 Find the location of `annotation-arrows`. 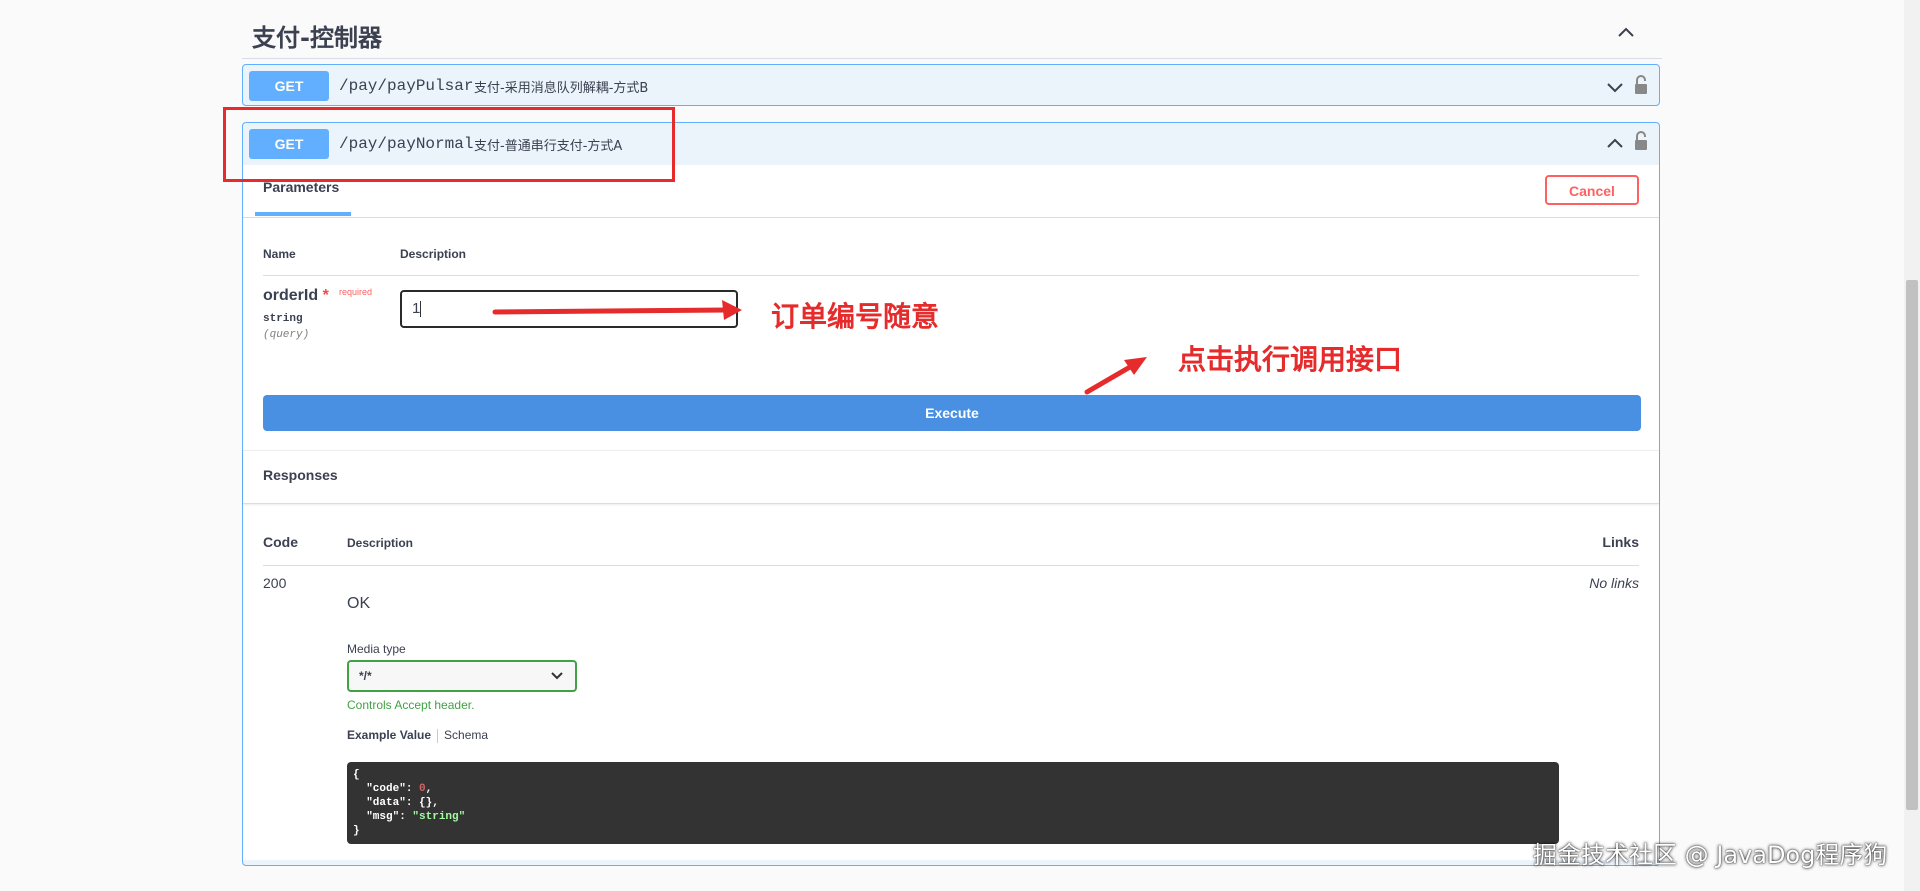

annotation-arrows is located at coordinates (819, 347).